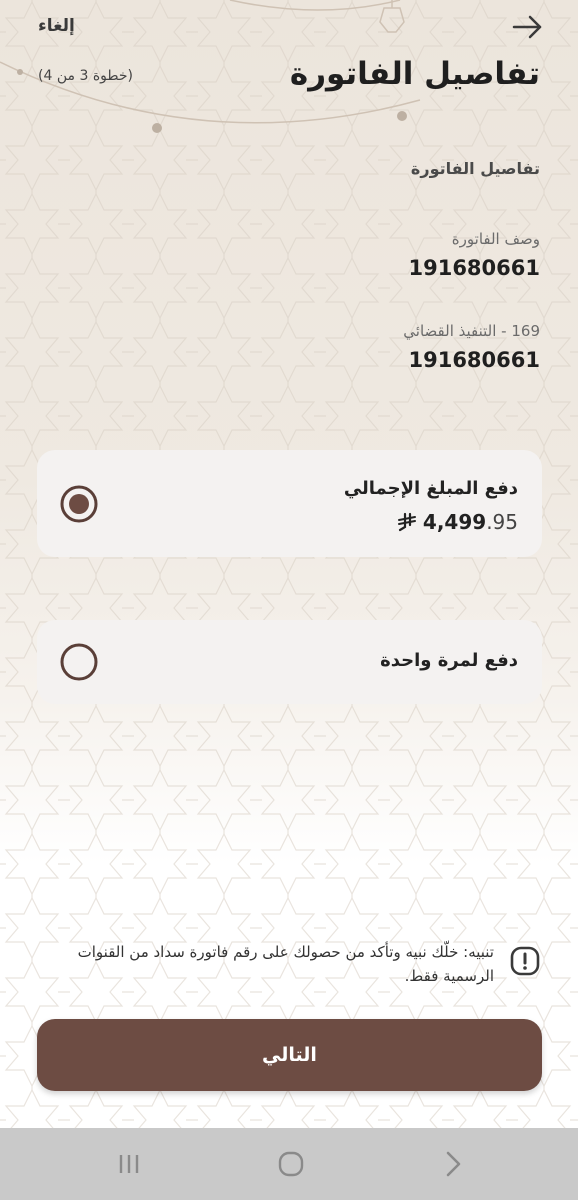 This screenshot has height=1200, width=578. What do you see at coordinates (289, 1055) in the screenshot?
I see `next-button: التالي` at bounding box center [289, 1055].